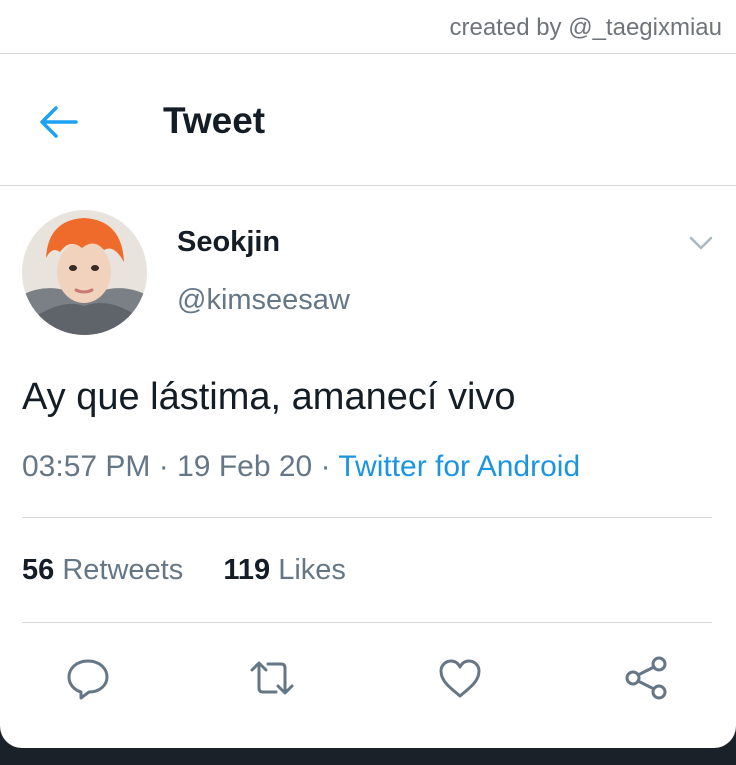 The image size is (736, 765). I want to click on page-title: Tweet, so click(214, 120).